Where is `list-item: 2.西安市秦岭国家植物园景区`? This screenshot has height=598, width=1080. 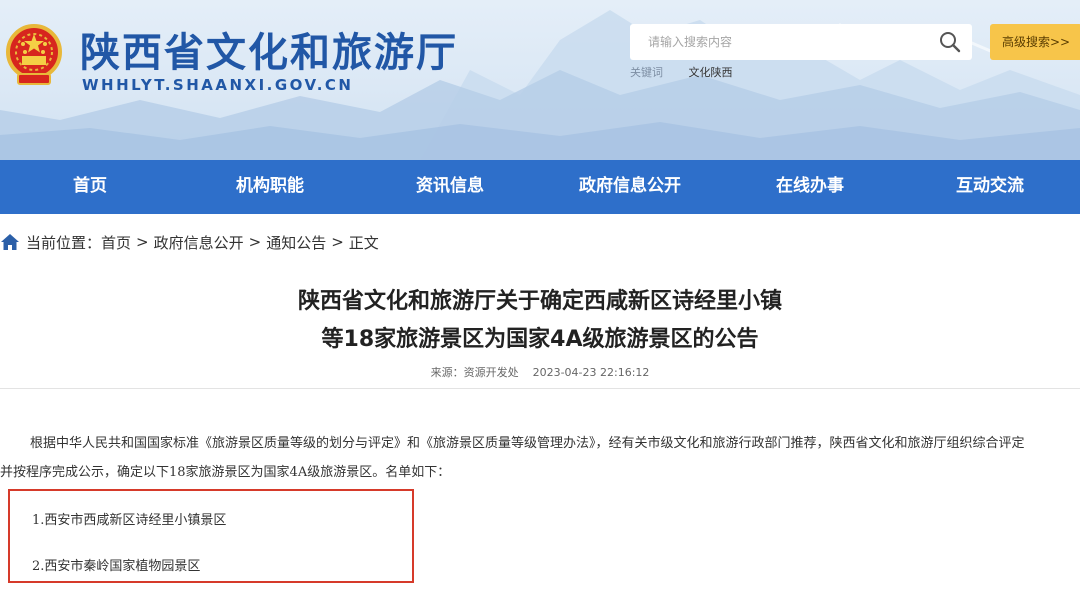 list-item: 2.西安市秦岭国家植物园景区 is located at coordinates (116, 566).